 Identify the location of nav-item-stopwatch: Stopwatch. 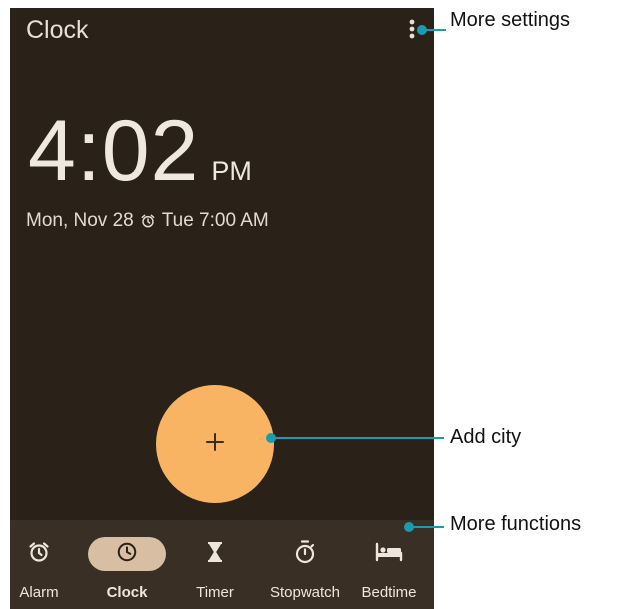
(305, 564).